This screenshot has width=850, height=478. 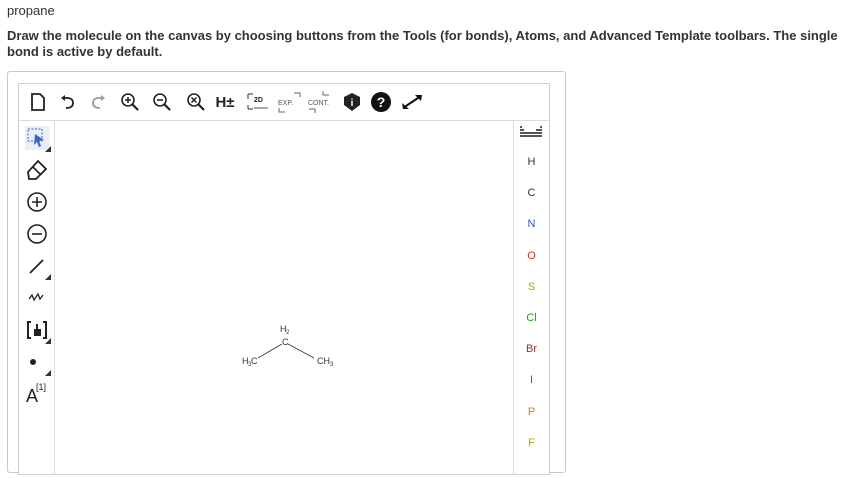 I want to click on atom-button-c: C, so click(x=531, y=193).